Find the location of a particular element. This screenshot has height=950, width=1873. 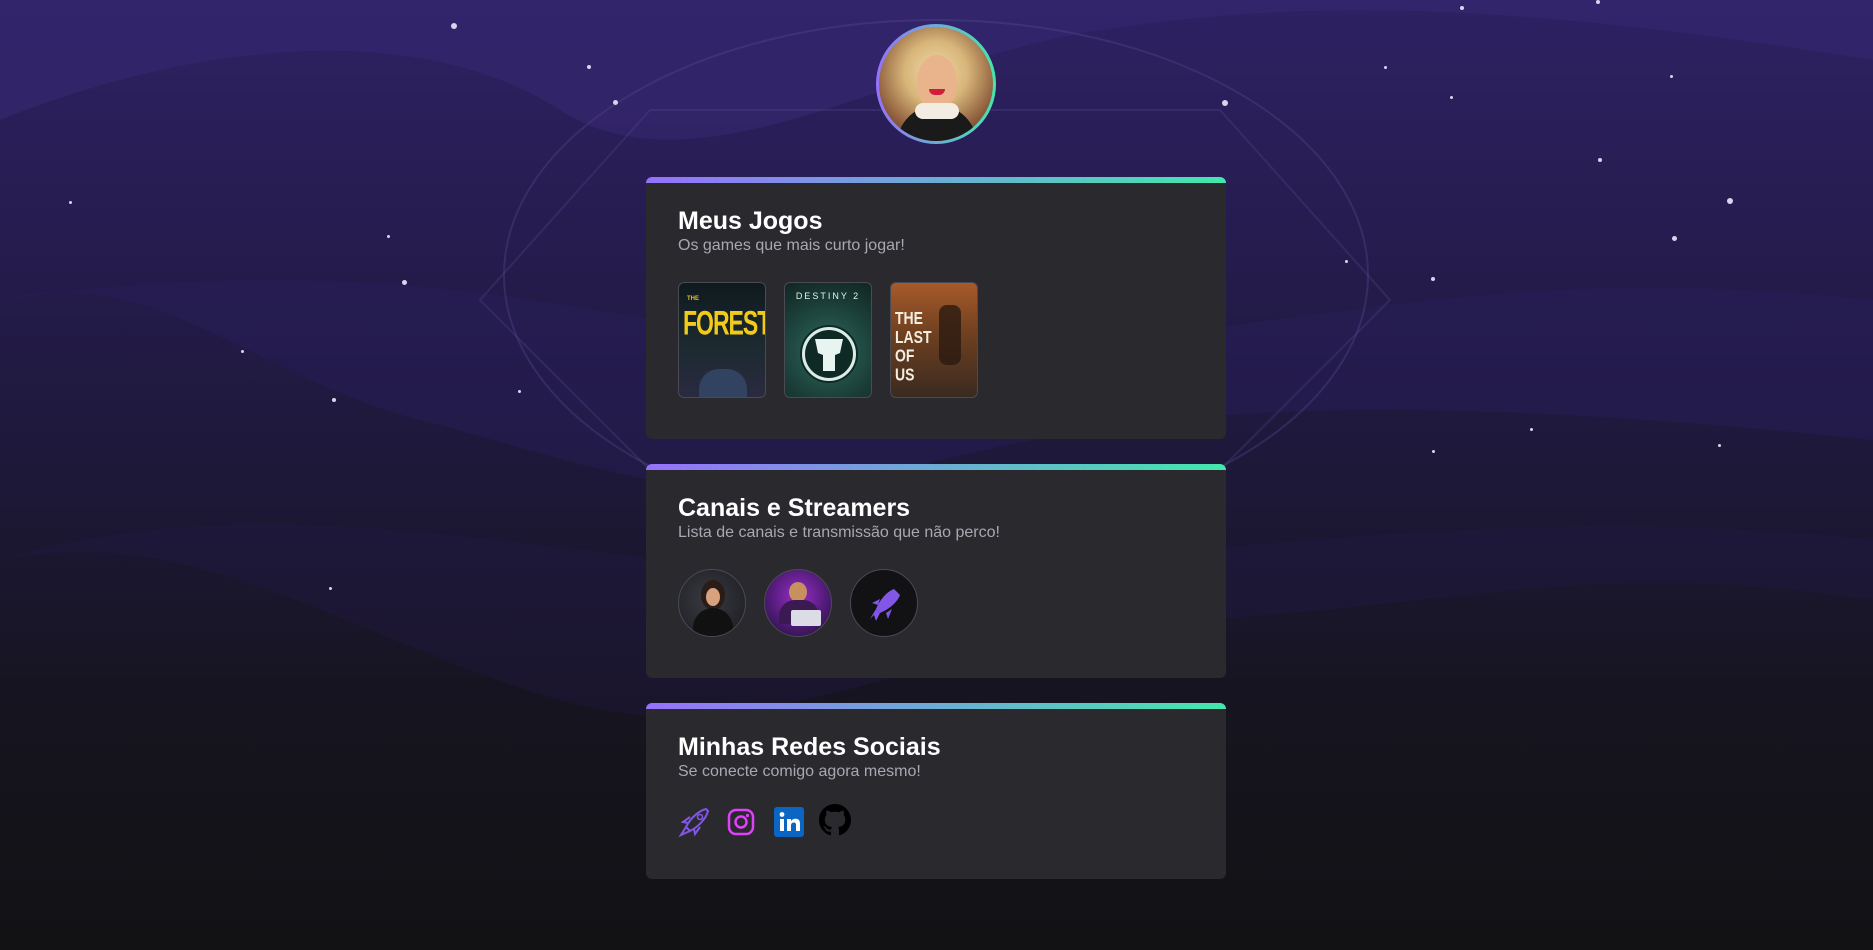

rocketseat-avatar is located at coordinates (884, 603).